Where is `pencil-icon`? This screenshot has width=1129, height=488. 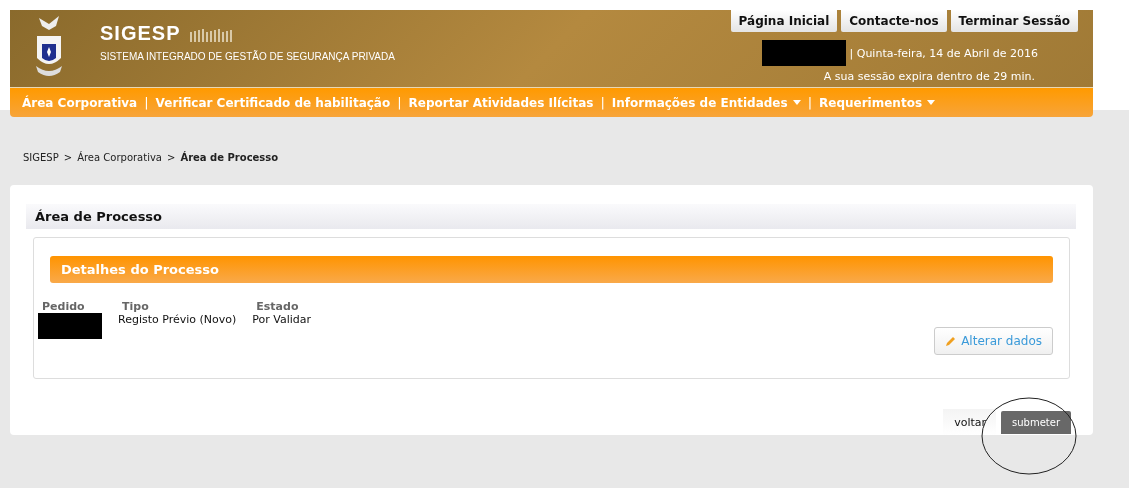 pencil-icon is located at coordinates (951, 341).